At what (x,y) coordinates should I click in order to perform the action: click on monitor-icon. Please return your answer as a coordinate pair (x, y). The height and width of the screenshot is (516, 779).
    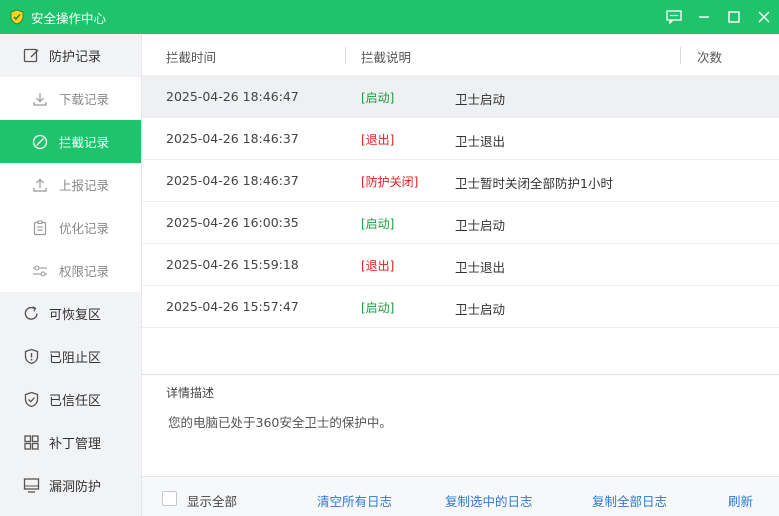
    Looking at the image, I should click on (31, 486).